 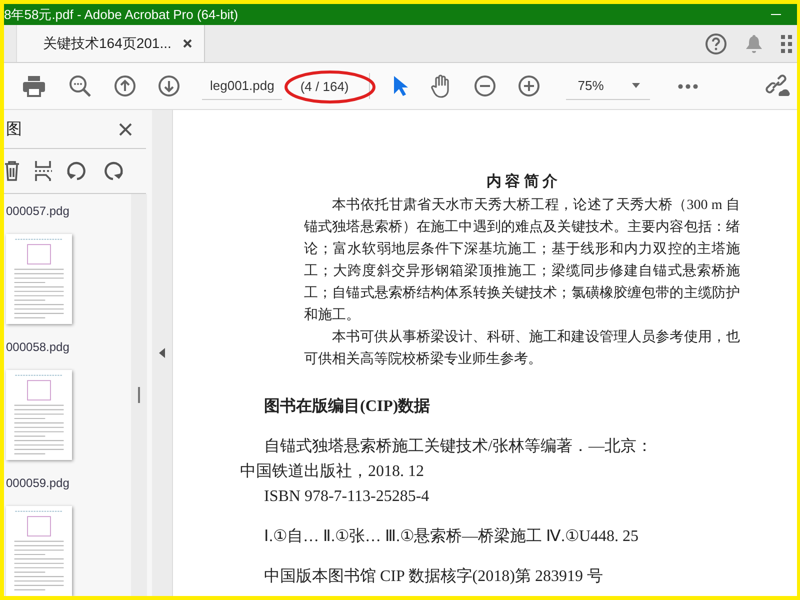 I want to click on scrollbar, so click(x=139, y=395).